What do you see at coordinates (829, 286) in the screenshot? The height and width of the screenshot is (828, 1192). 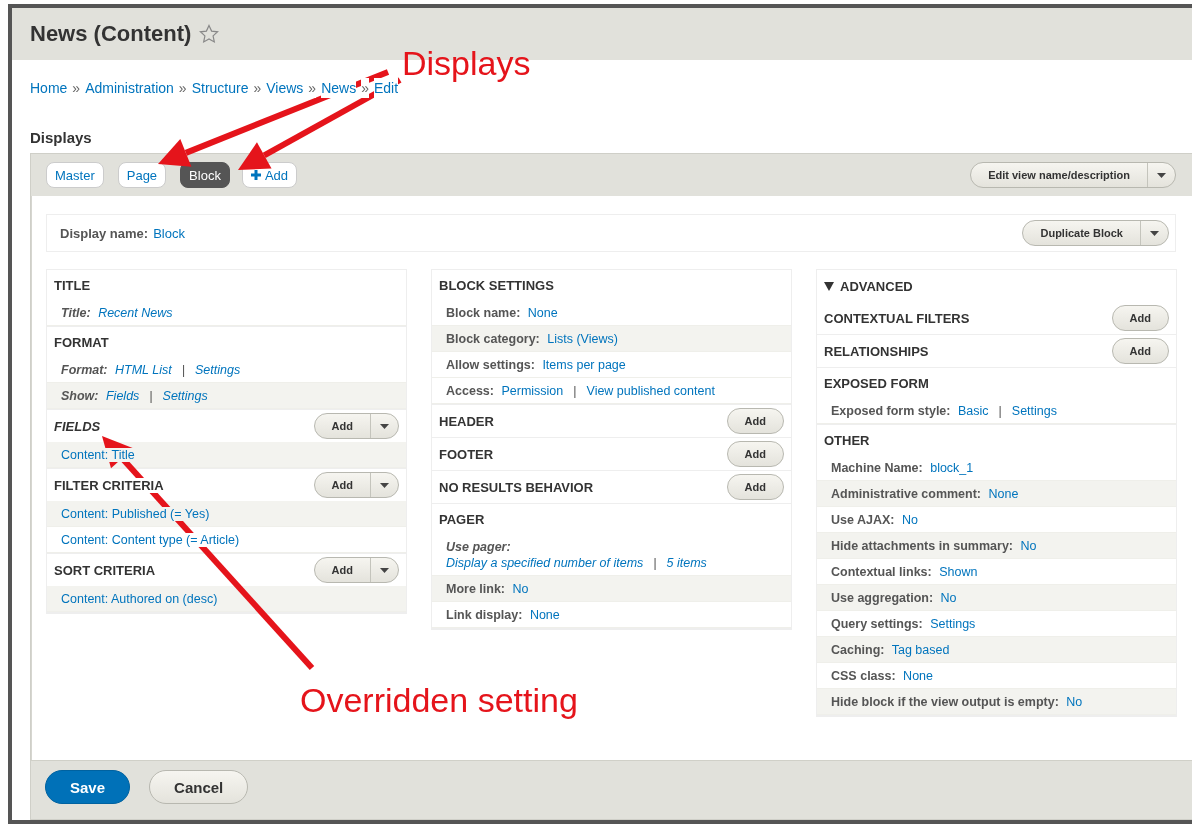 I see `triangle-icon` at bounding box center [829, 286].